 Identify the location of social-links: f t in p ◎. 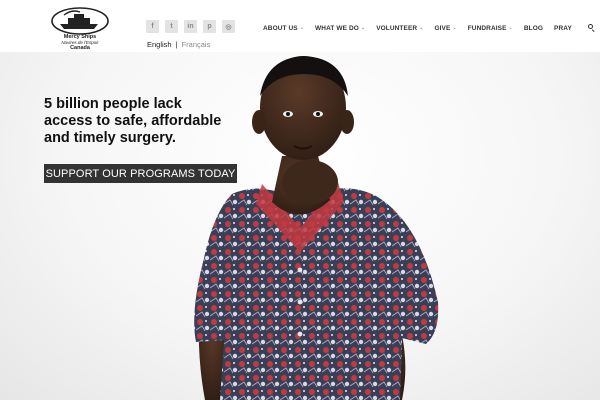
(192, 26).